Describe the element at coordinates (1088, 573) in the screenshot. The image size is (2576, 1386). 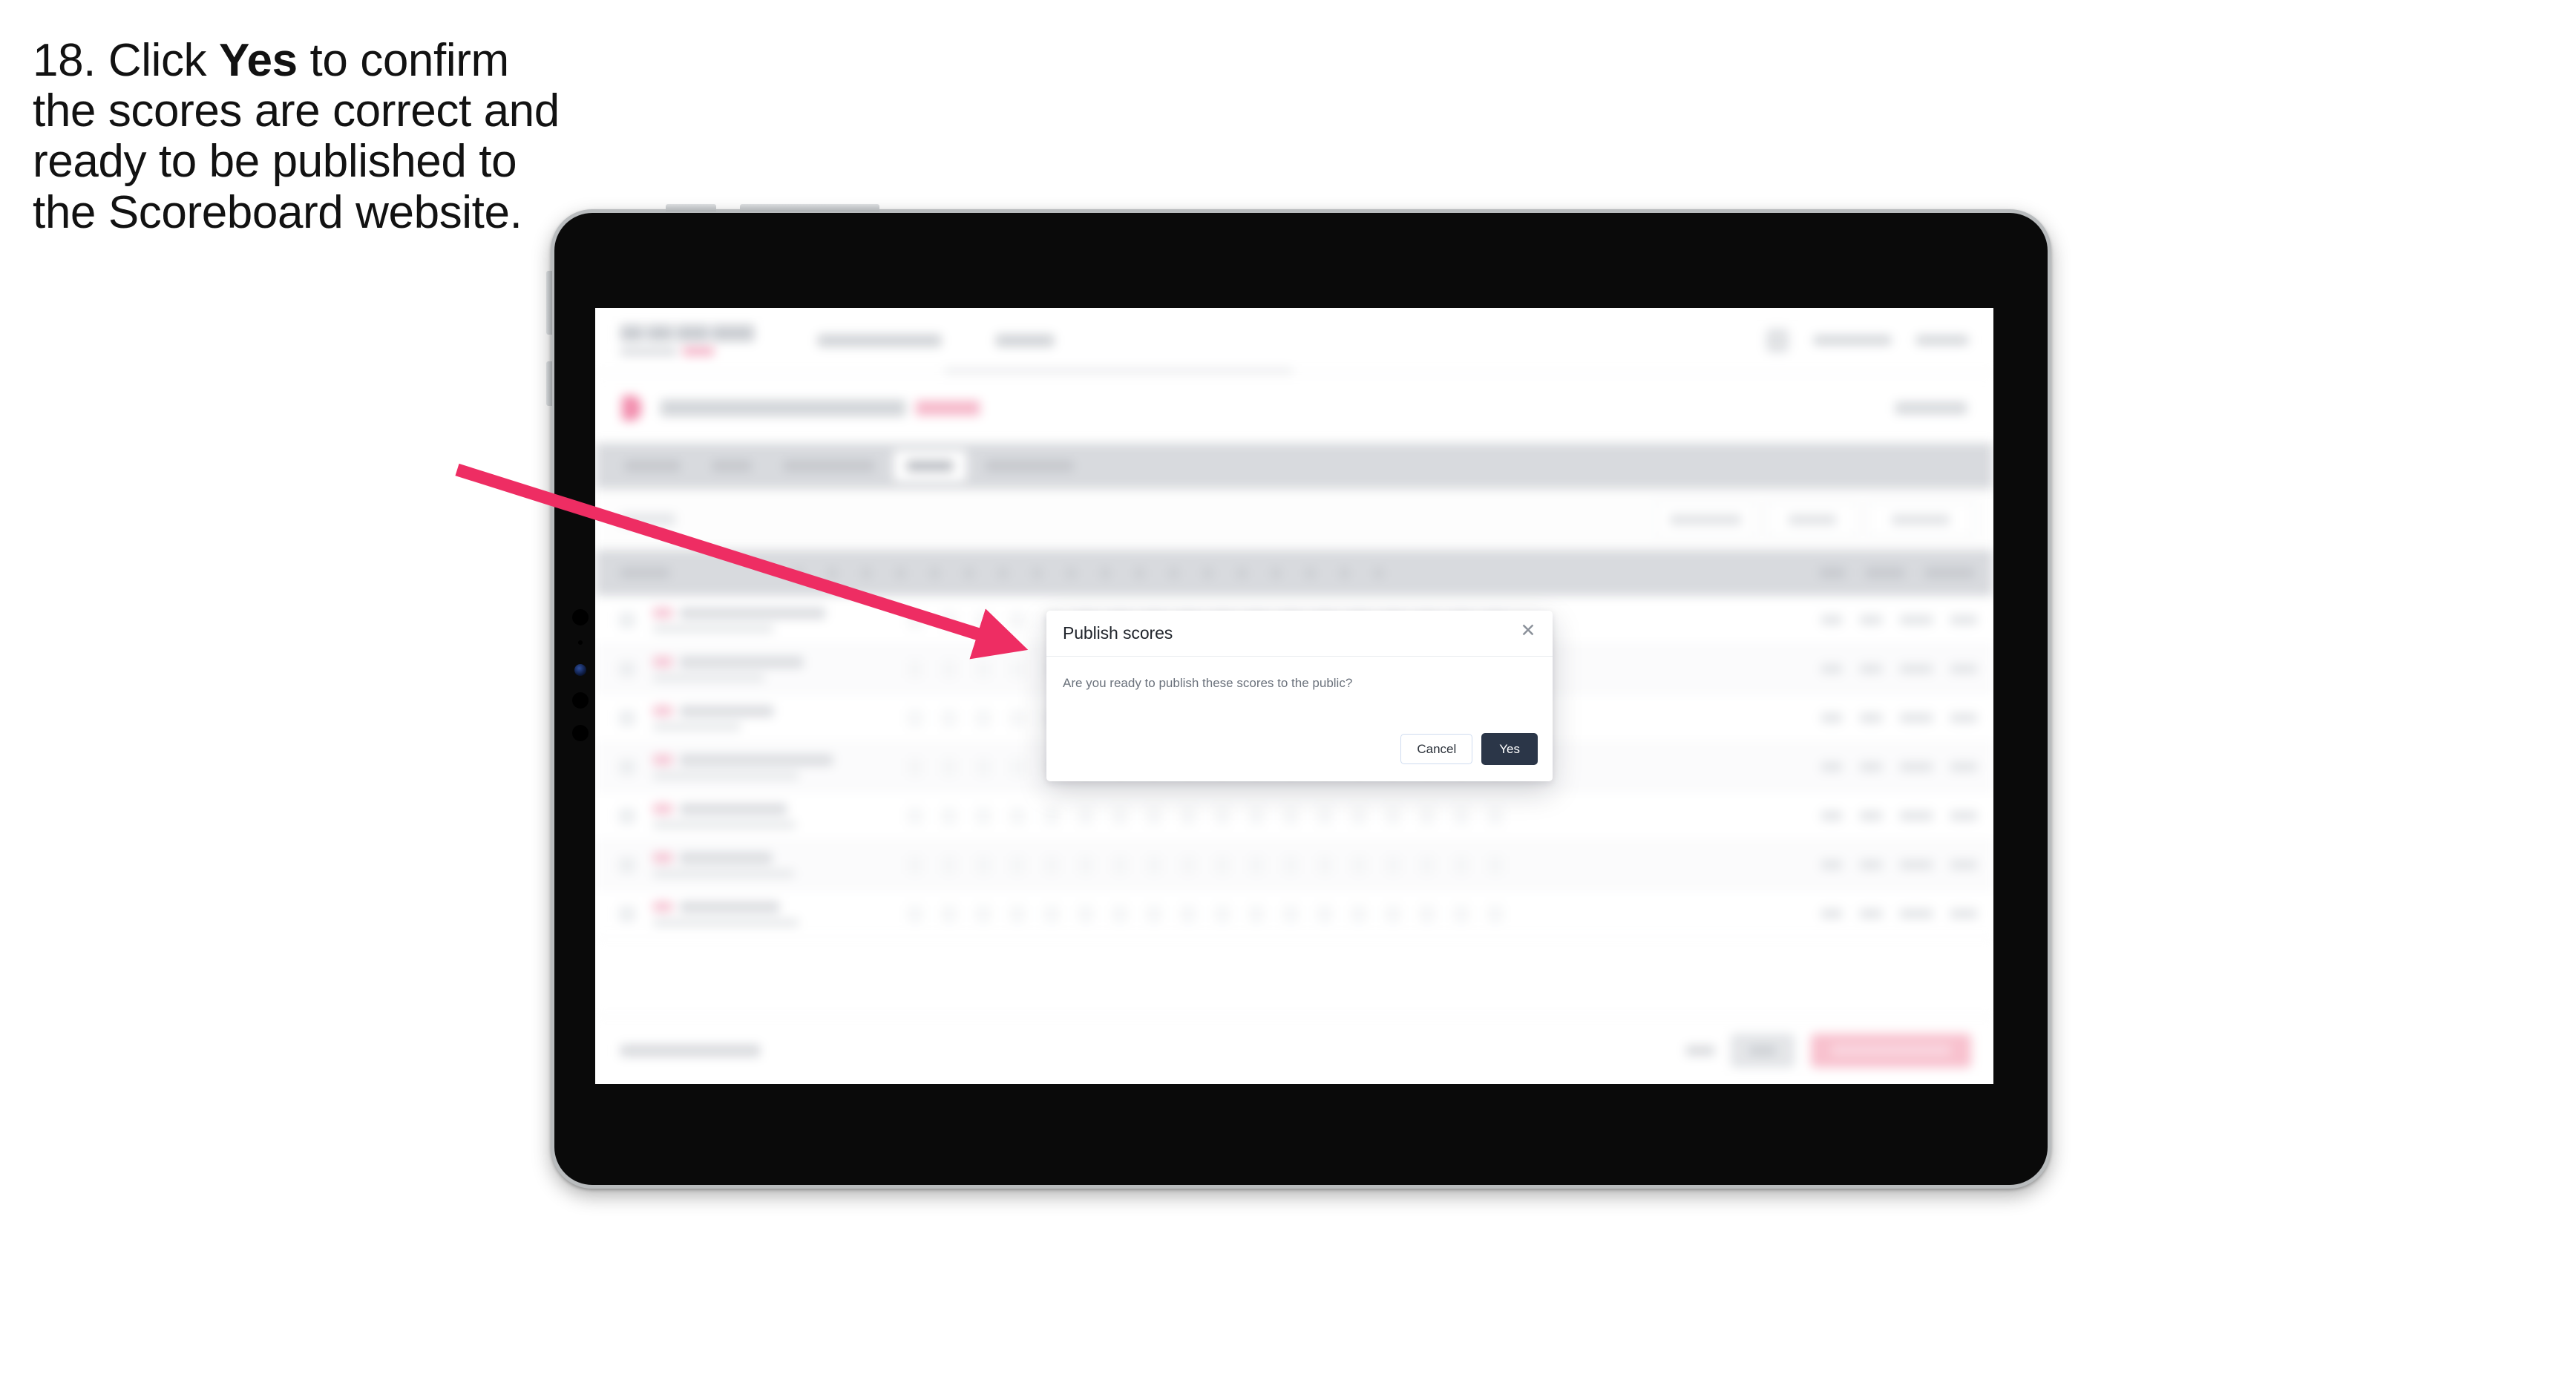
I see `column-headers-holes` at that location.